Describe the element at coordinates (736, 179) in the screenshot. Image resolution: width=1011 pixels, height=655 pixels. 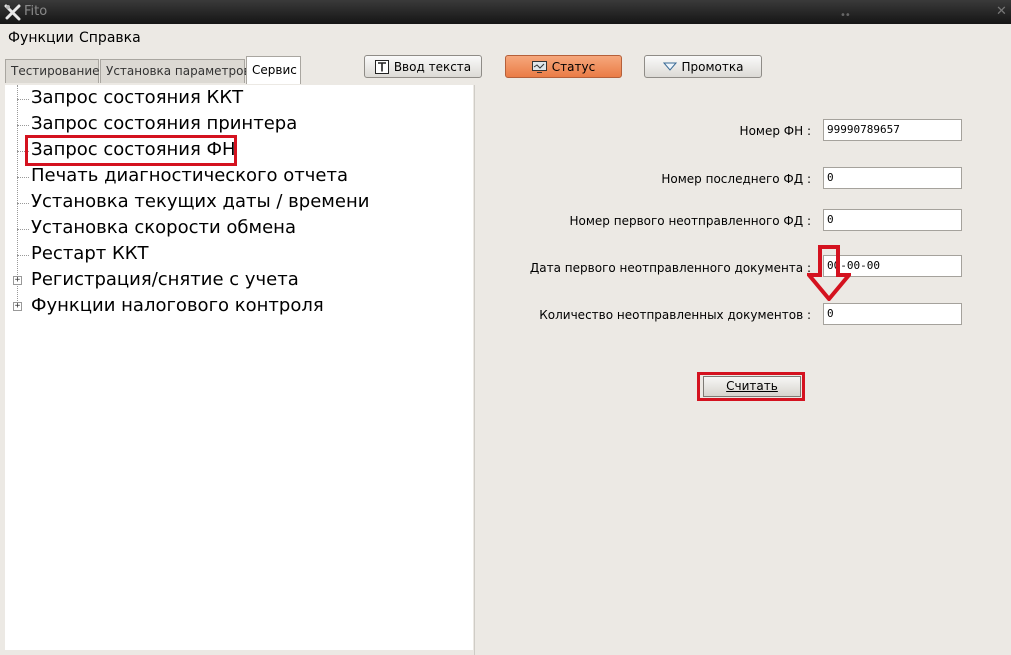
I see `last-fd-label: Номер последнего ФД :` at that location.